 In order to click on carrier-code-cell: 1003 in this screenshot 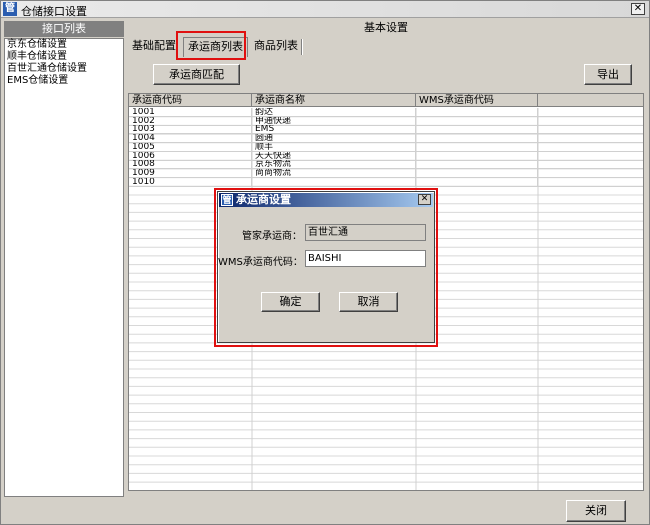, I will do `click(190, 130)`.